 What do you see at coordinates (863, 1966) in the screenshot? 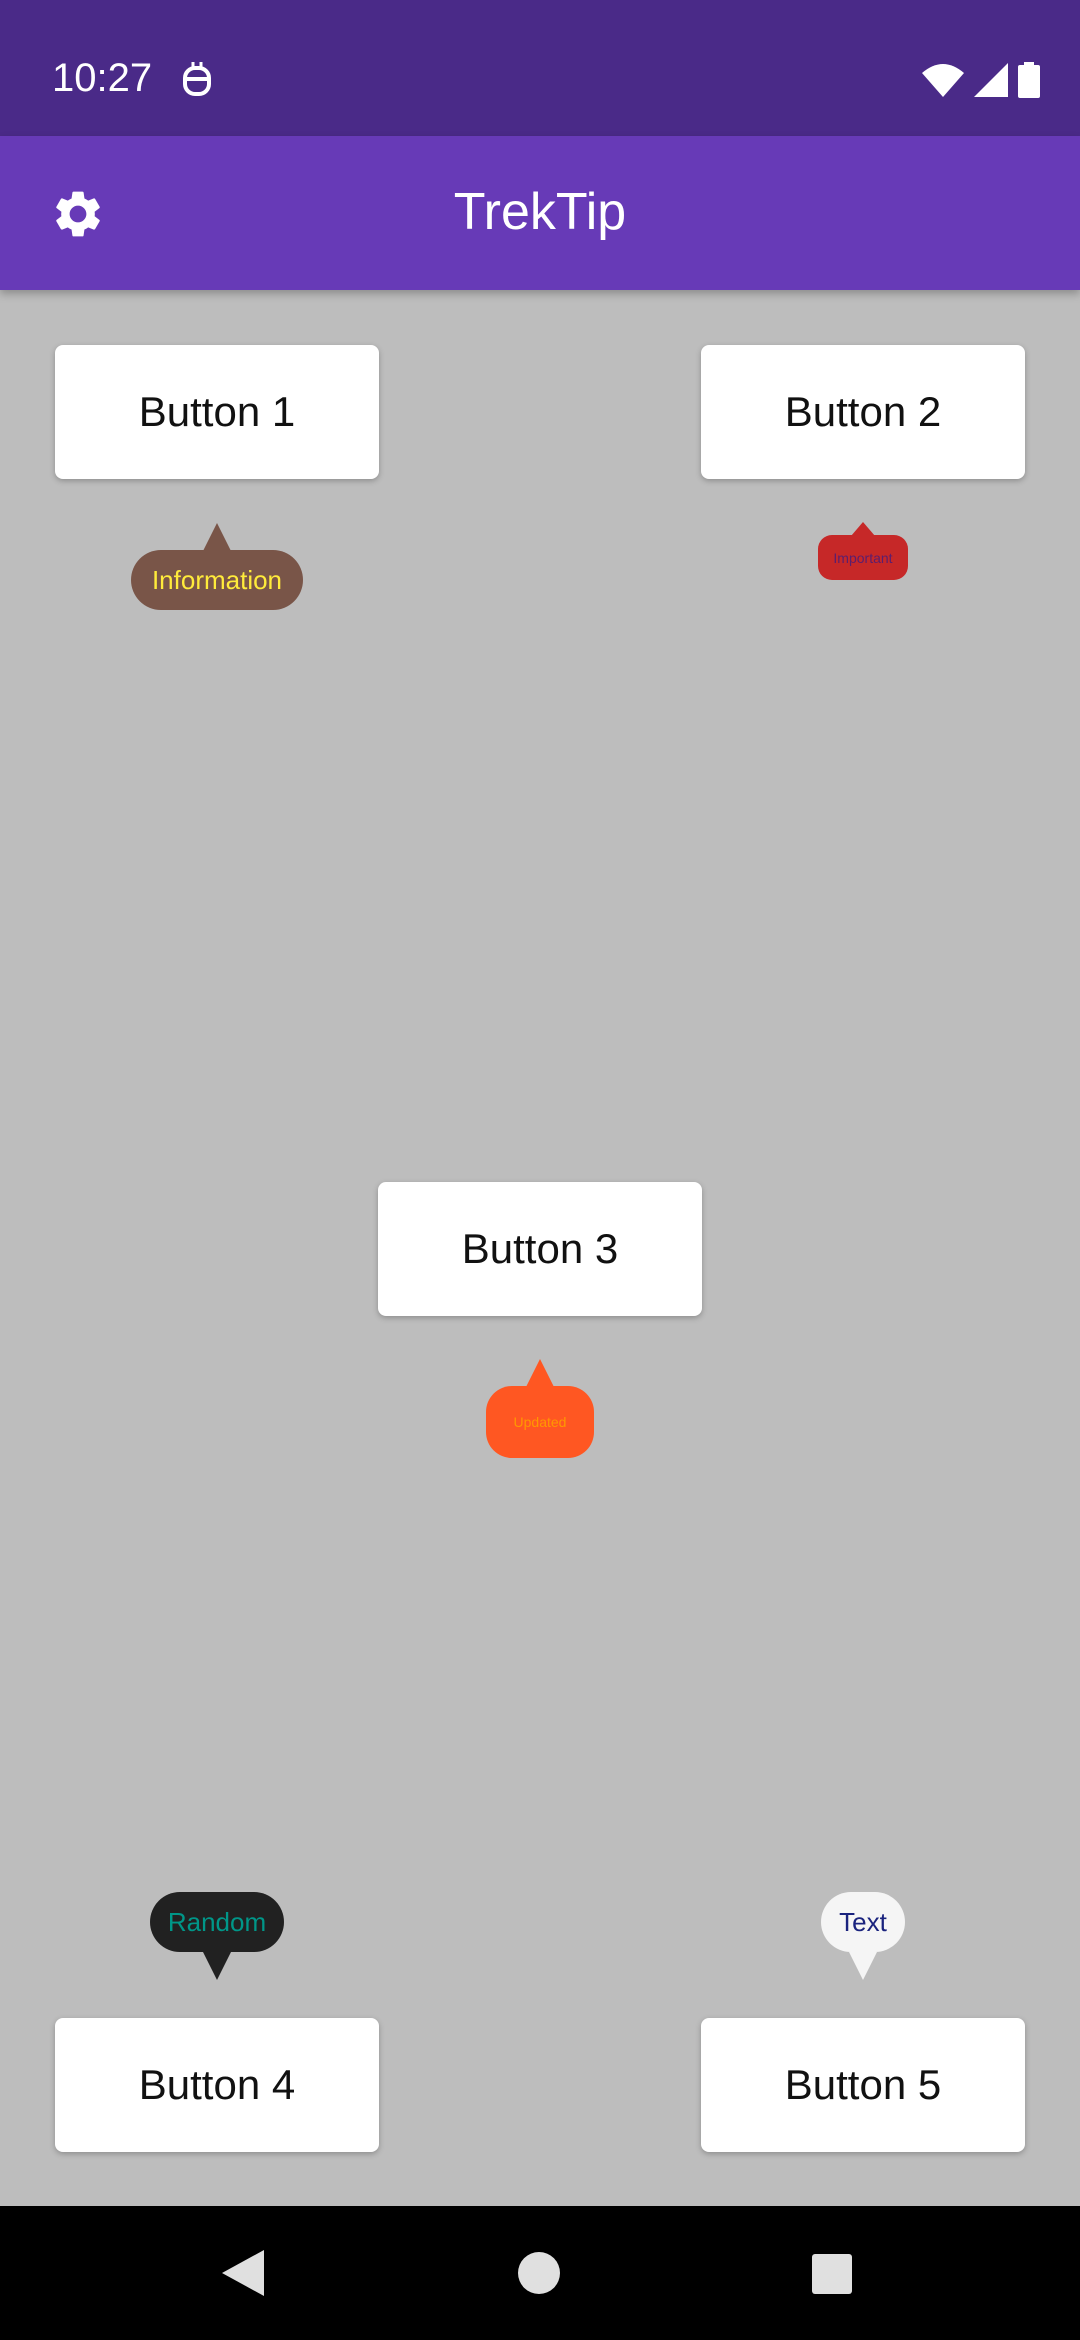
I see `tooltip-text-arrow` at bounding box center [863, 1966].